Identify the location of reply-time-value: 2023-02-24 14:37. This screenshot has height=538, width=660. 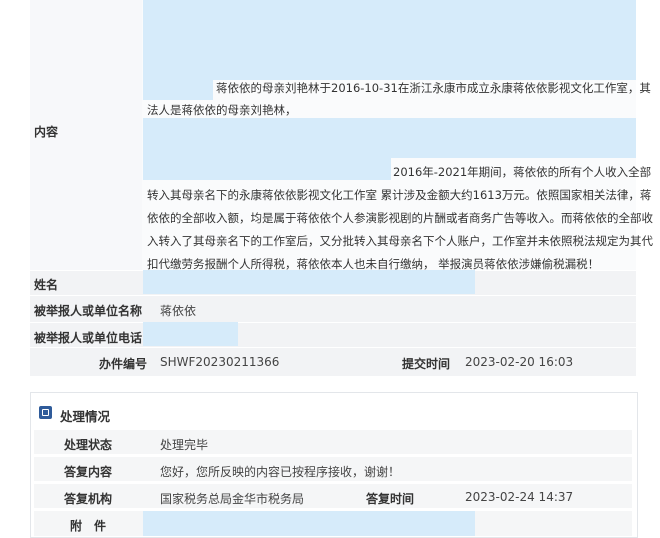
(519, 497).